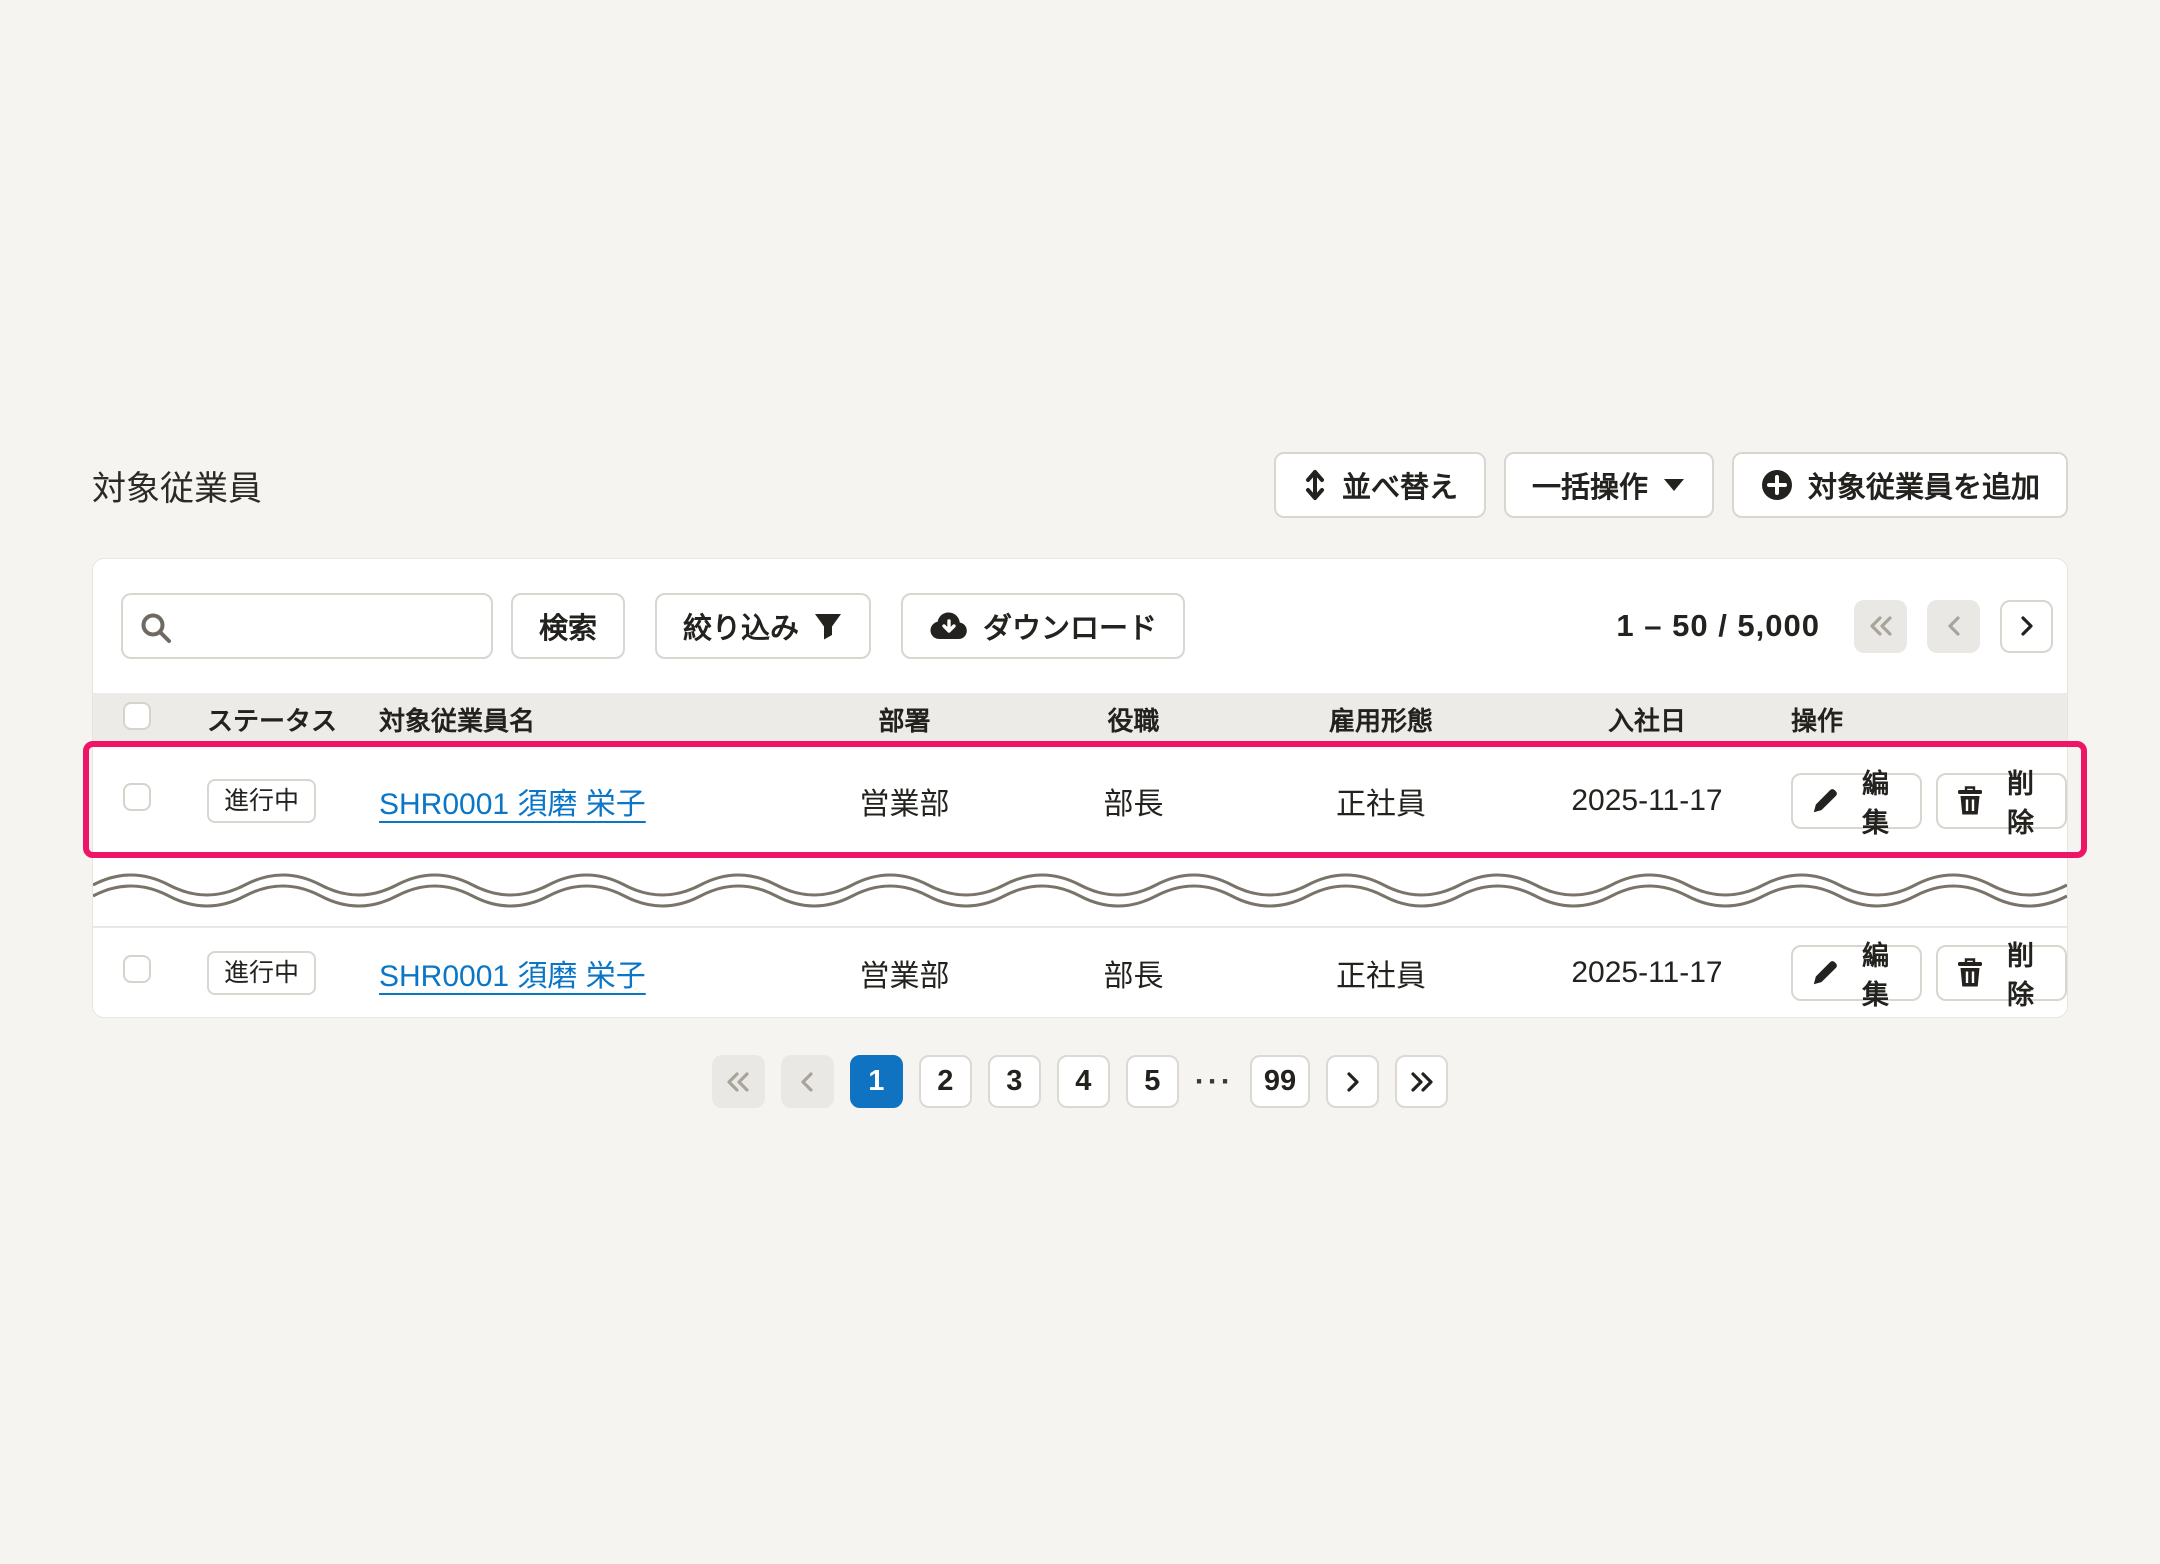 The width and height of the screenshot is (2160, 1564). What do you see at coordinates (1070, 629) in the screenshot?
I see `download-button-label: ダウンロード` at bounding box center [1070, 629].